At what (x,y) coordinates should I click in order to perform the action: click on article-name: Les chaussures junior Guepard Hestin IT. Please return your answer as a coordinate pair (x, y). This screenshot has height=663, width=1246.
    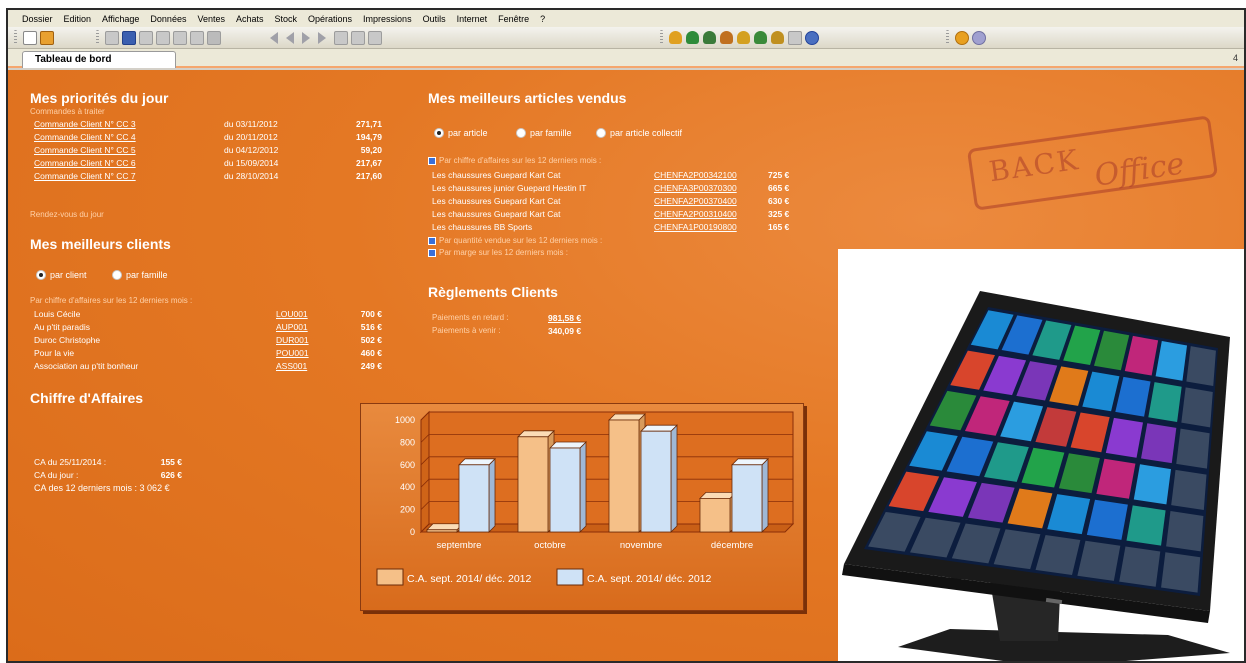
    Looking at the image, I should click on (509, 188).